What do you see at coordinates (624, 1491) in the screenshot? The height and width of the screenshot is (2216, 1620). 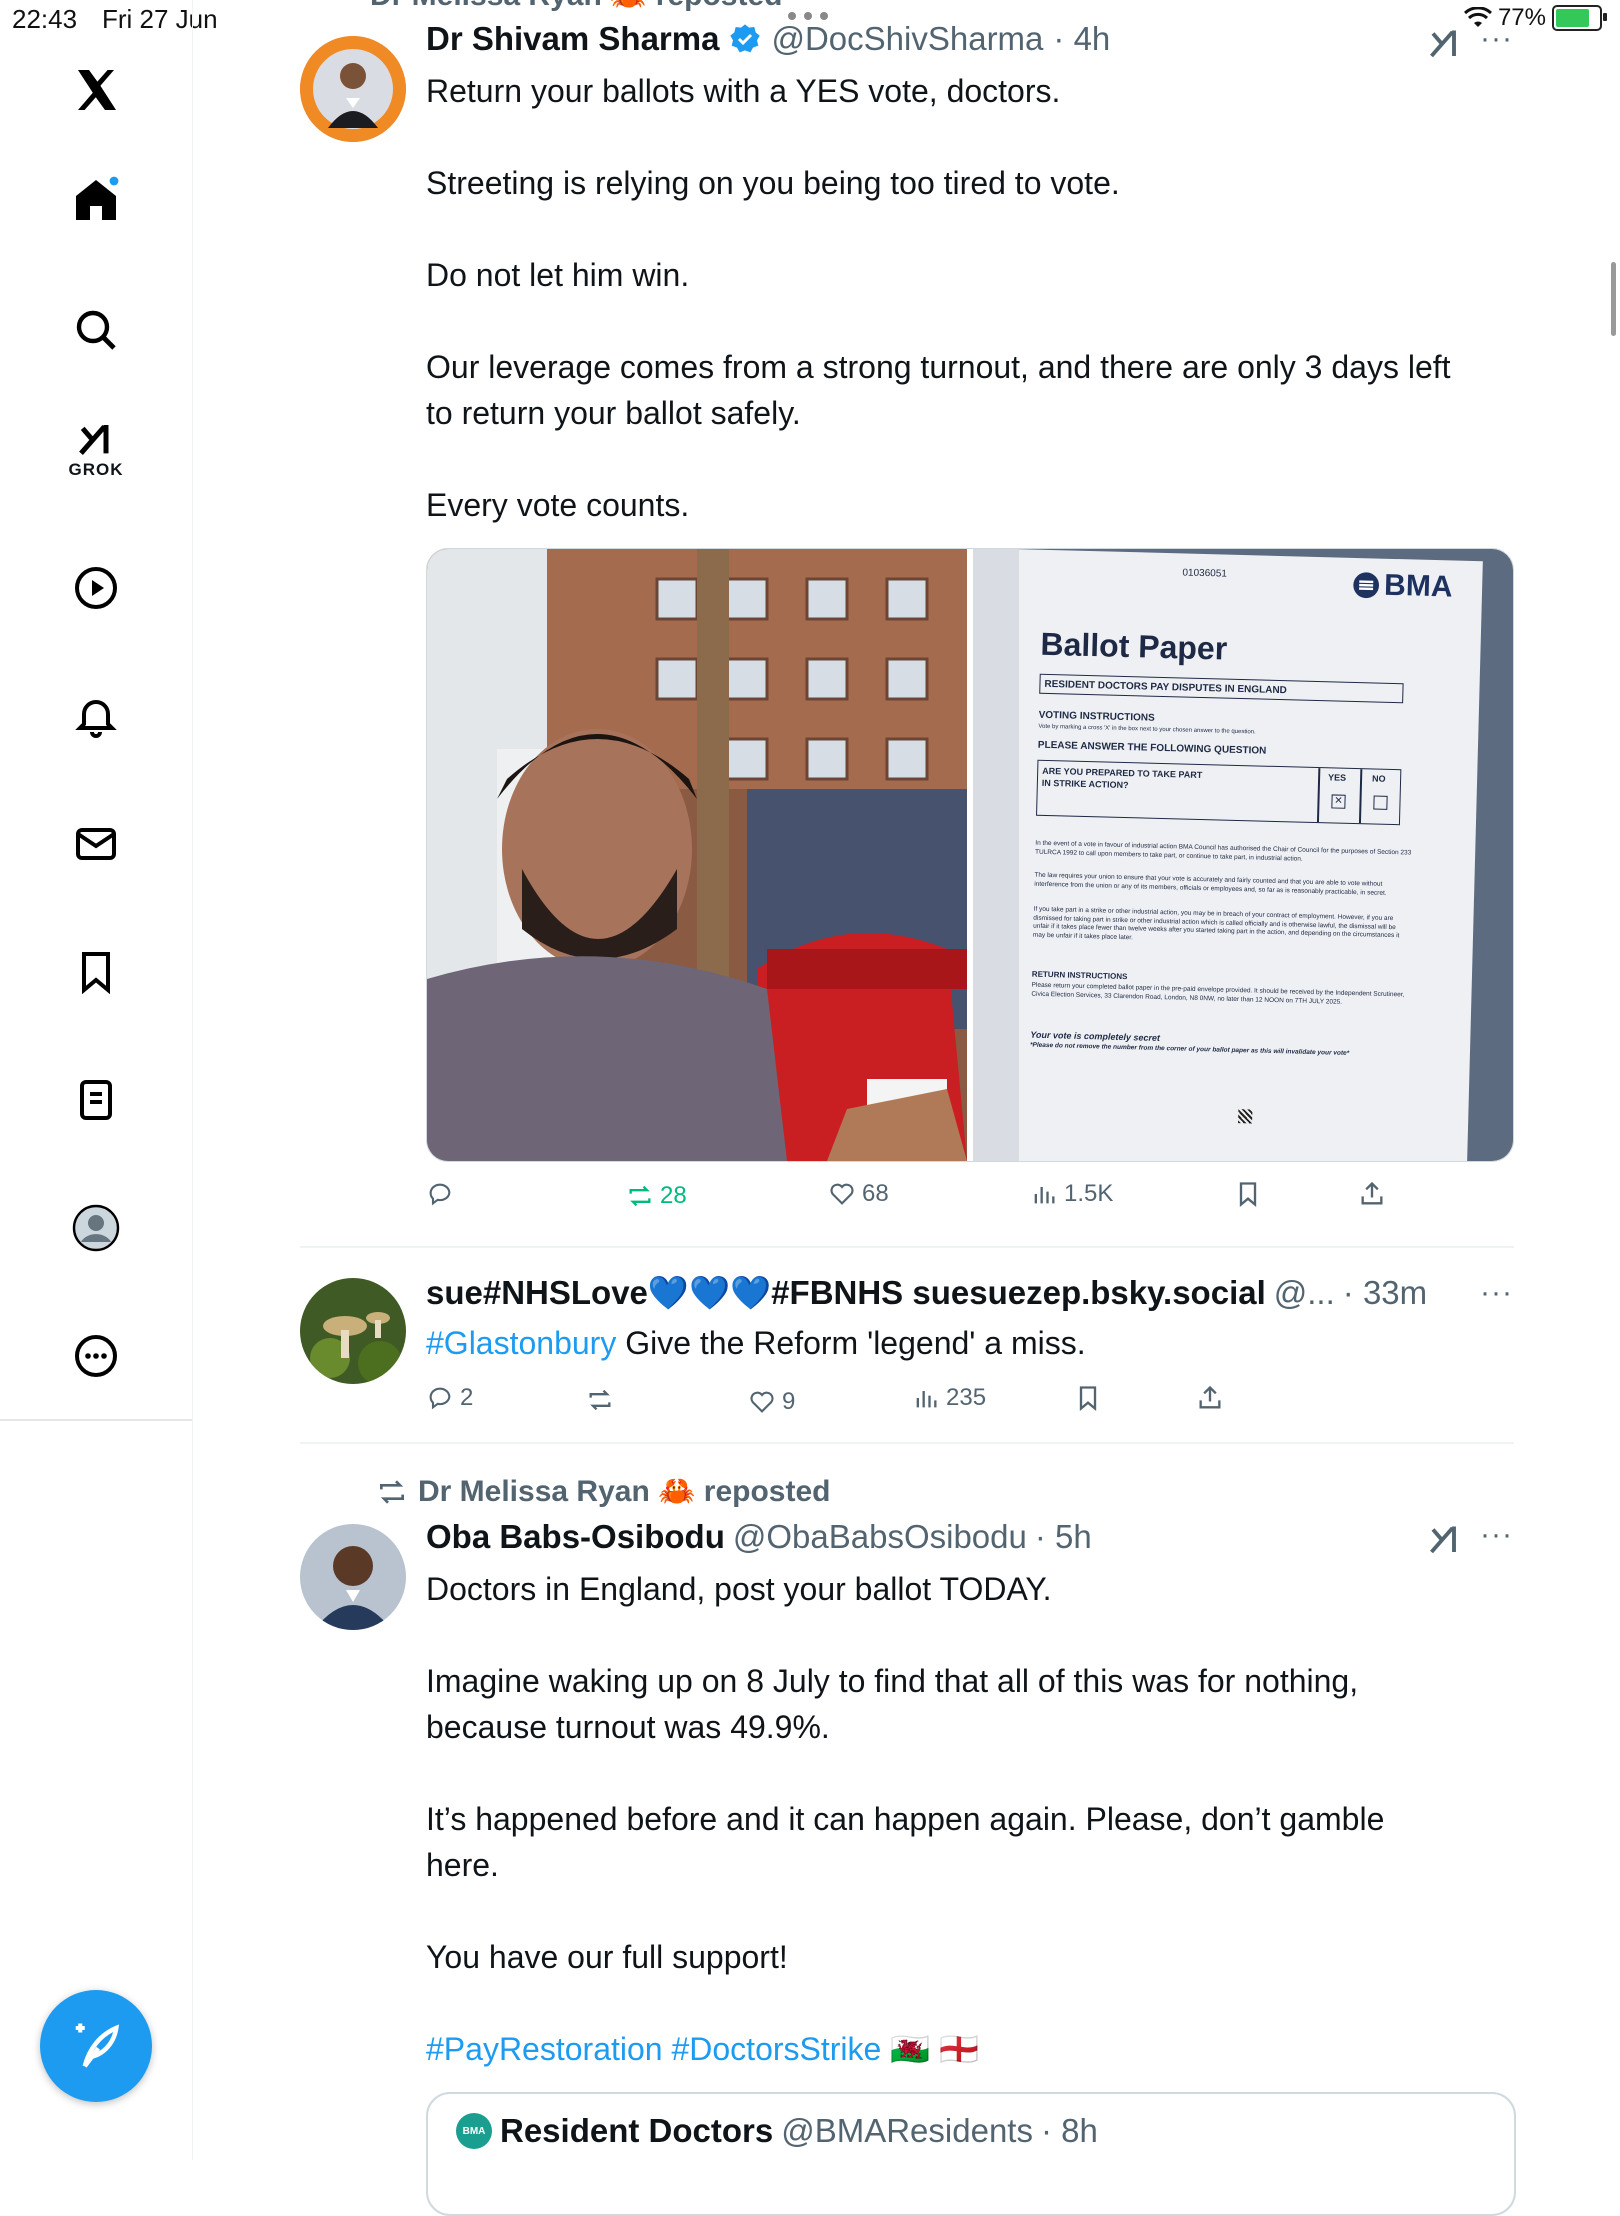 I see `repost-indicator-text: Dr Melissa Ryan 🦀 reposted` at bounding box center [624, 1491].